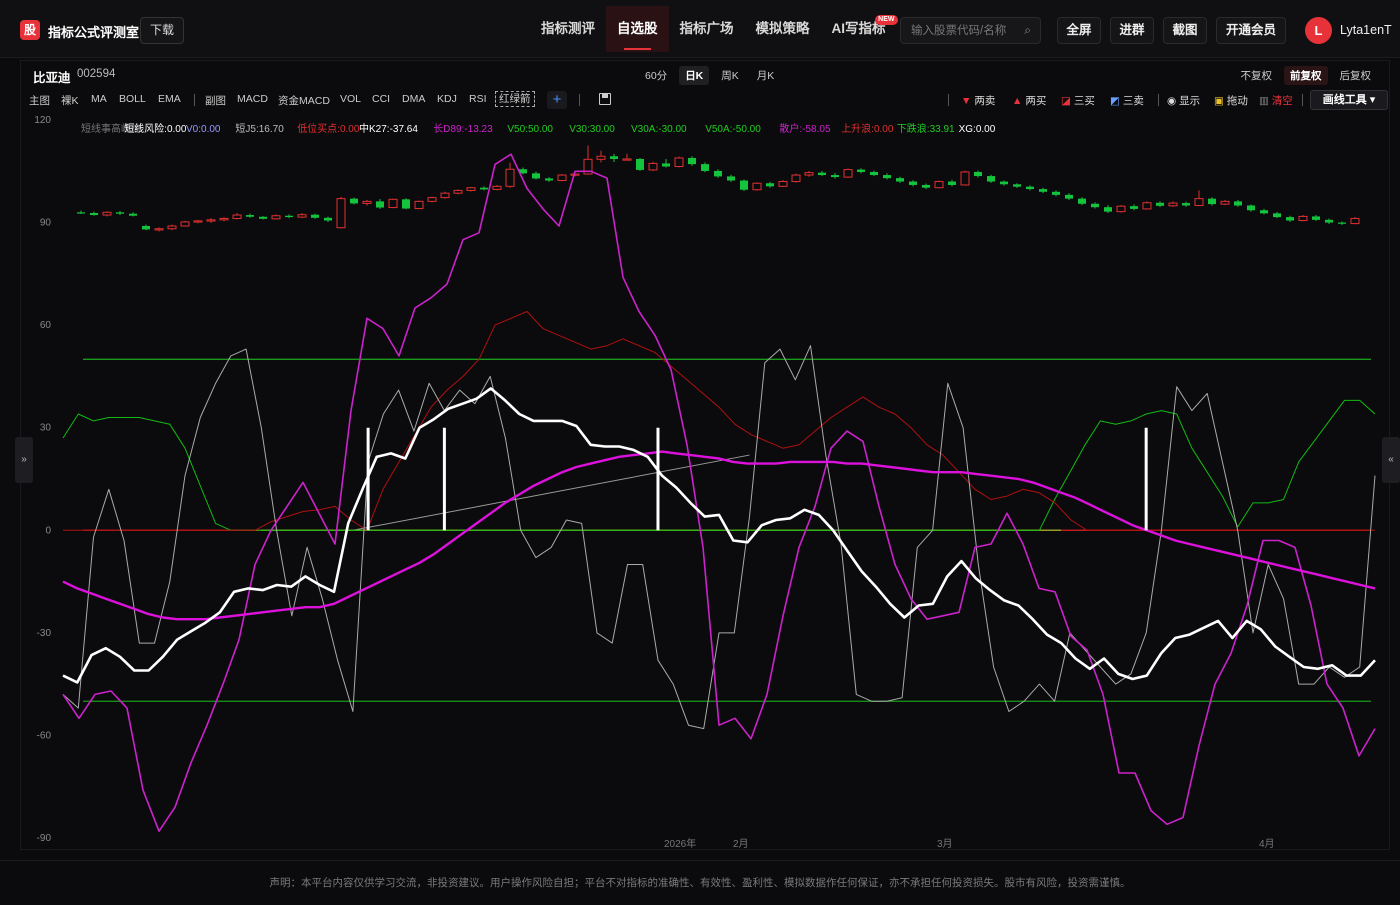 The width and height of the screenshot is (1400, 905). I want to click on sell2-tool: ▼ 两卖, so click(978, 100).